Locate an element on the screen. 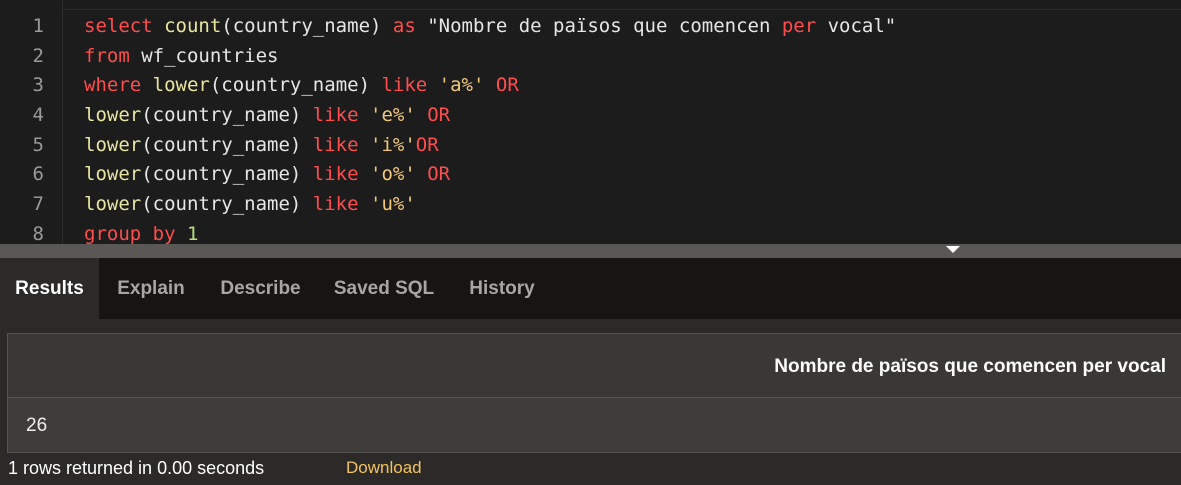 Image resolution: width=1181 pixels, height=485 pixels. code-text: from wf_countries is located at coordinates (181, 56).